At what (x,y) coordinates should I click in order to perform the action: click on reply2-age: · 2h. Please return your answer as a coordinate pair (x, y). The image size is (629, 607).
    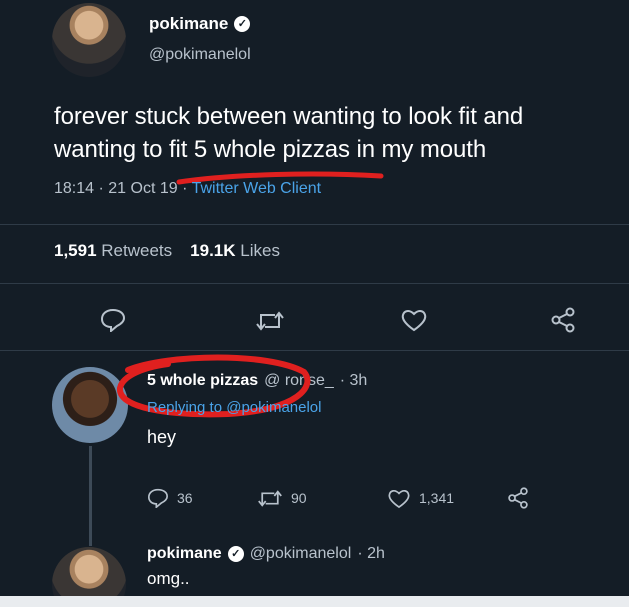
    Looking at the image, I should click on (371, 554).